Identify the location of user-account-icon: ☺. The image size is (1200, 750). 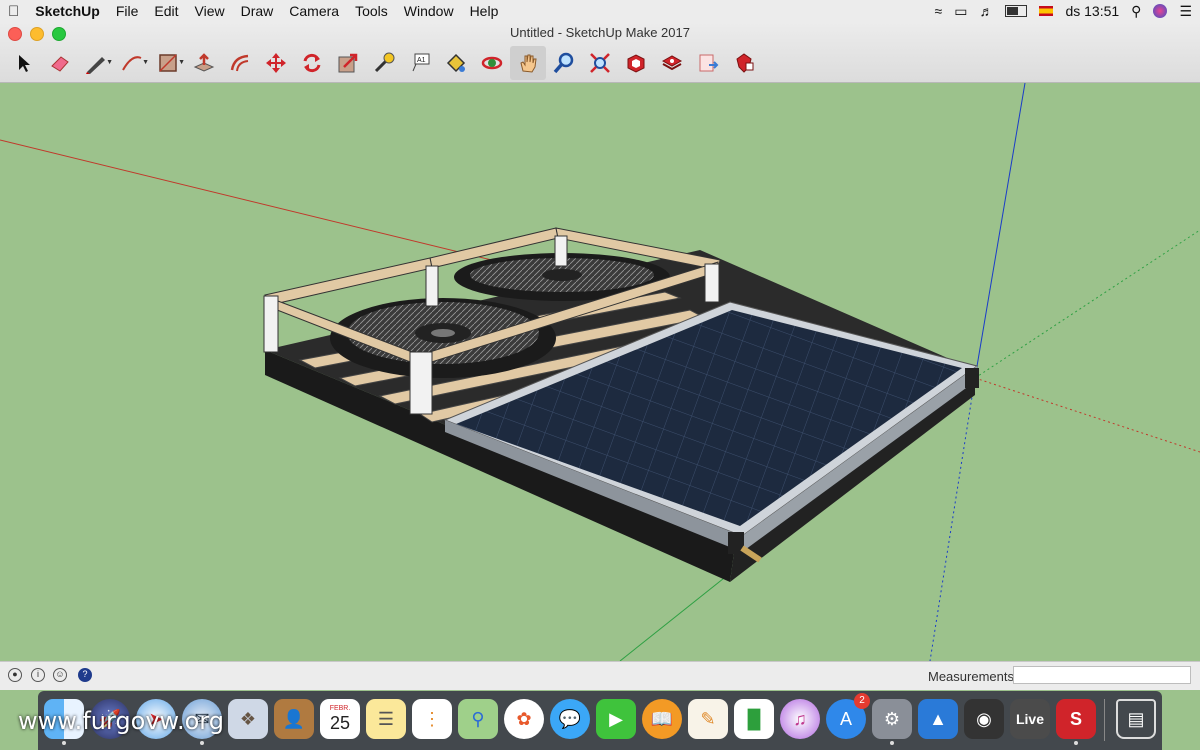
(60, 675).